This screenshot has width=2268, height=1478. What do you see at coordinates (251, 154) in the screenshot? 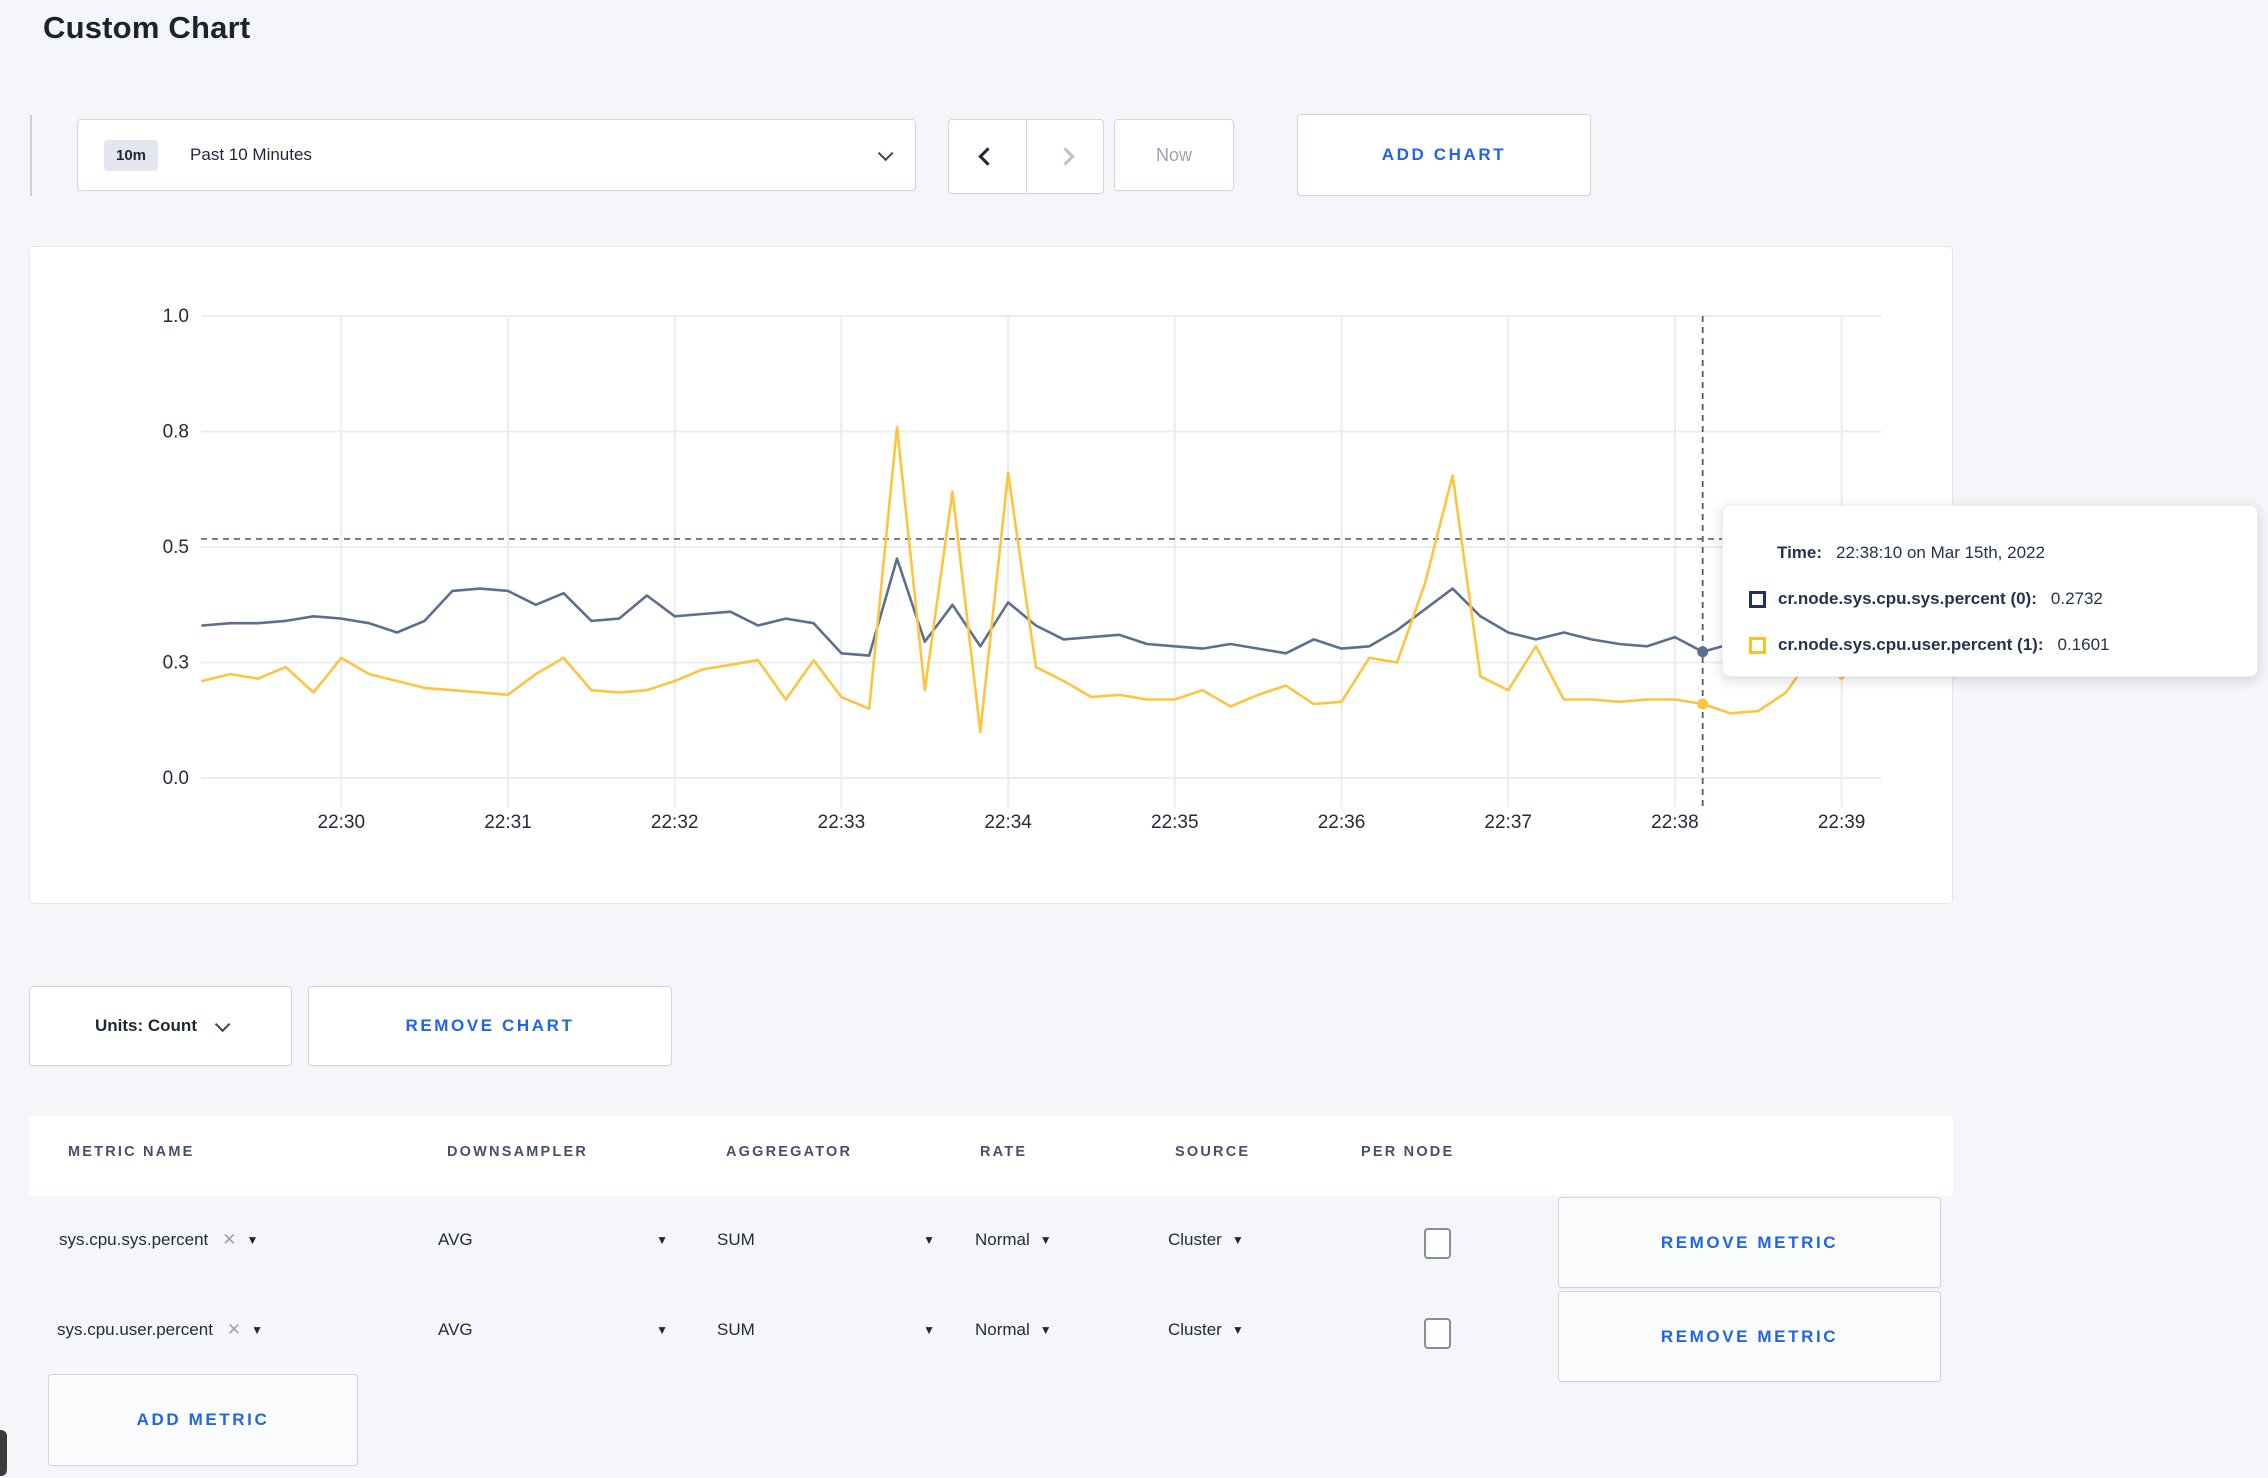
I see `time-range-label: Past 10 Minutes` at bounding box center [251, 154].